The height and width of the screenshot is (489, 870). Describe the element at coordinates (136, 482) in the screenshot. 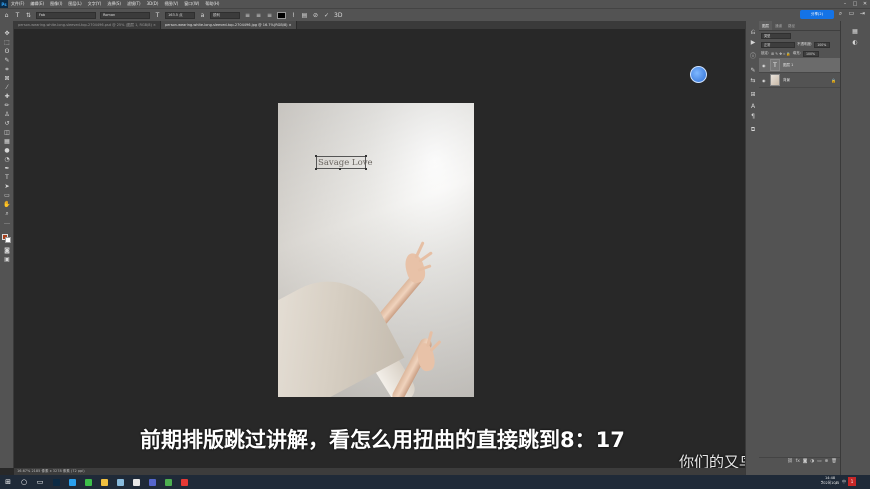

I see `chrome-taskbar-icon` at that location.